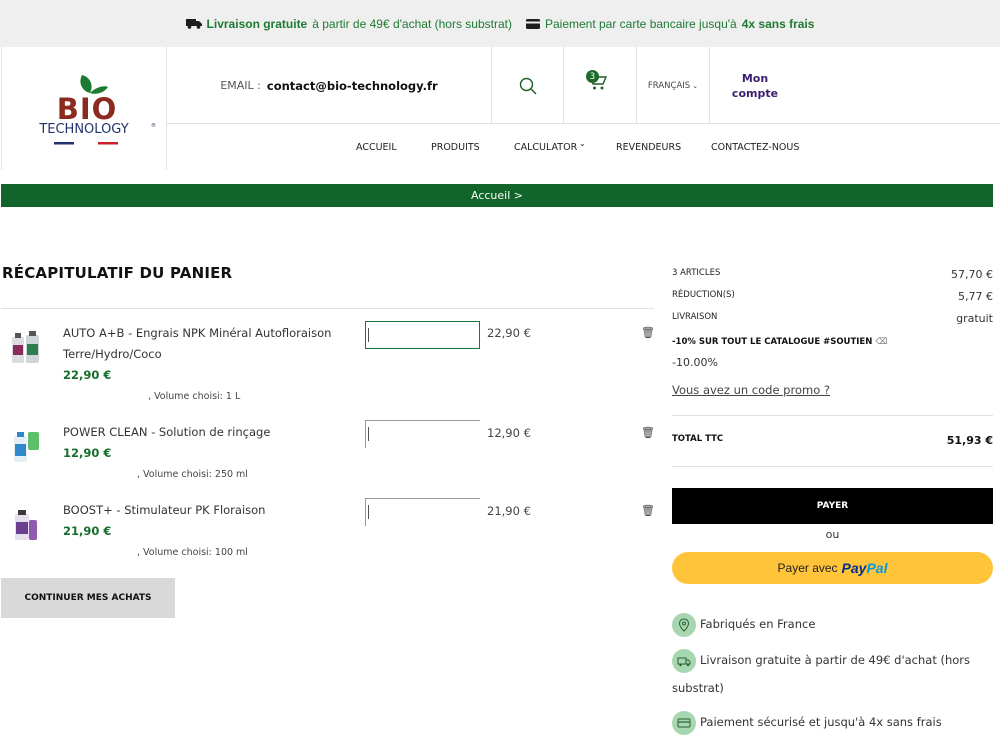 The height and width of the screenshot is (735, 1000). What do you see at coordinates (532, 23) in the screenshot?
I see `card-icon` at bounding box center [532, 23].